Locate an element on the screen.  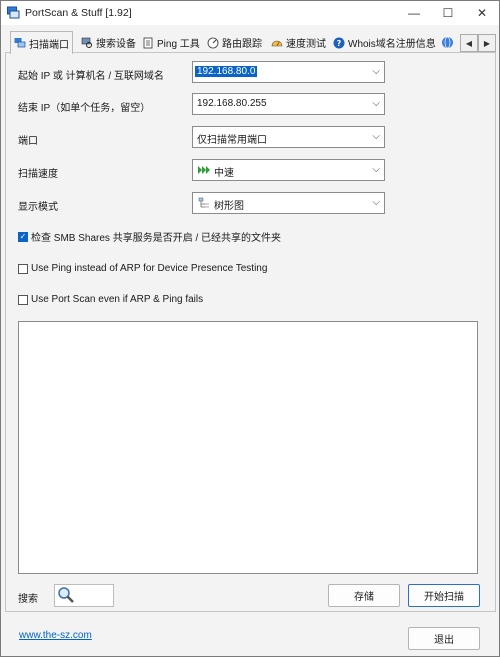
search-input is located at coordinates (84, 595).